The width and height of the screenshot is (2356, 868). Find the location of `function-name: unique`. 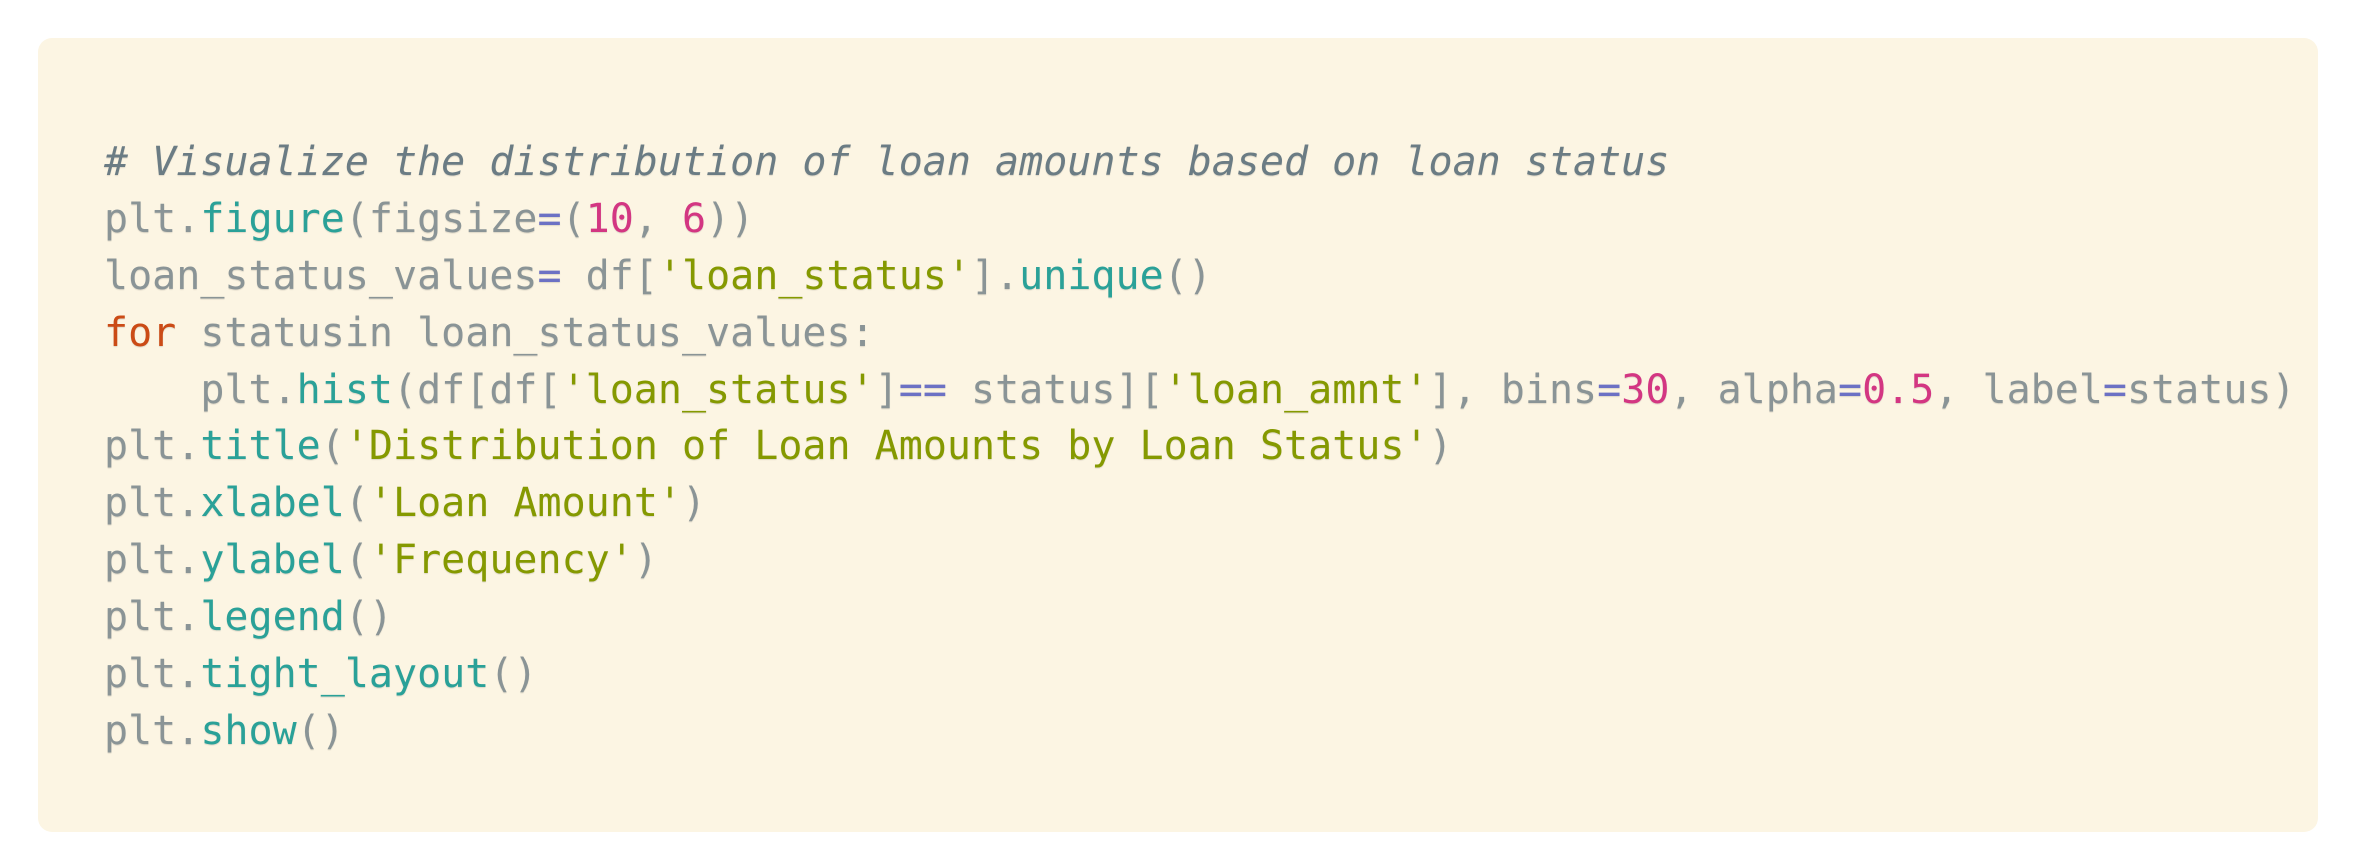

function-name: unique is located at coordinates (1091, 275).